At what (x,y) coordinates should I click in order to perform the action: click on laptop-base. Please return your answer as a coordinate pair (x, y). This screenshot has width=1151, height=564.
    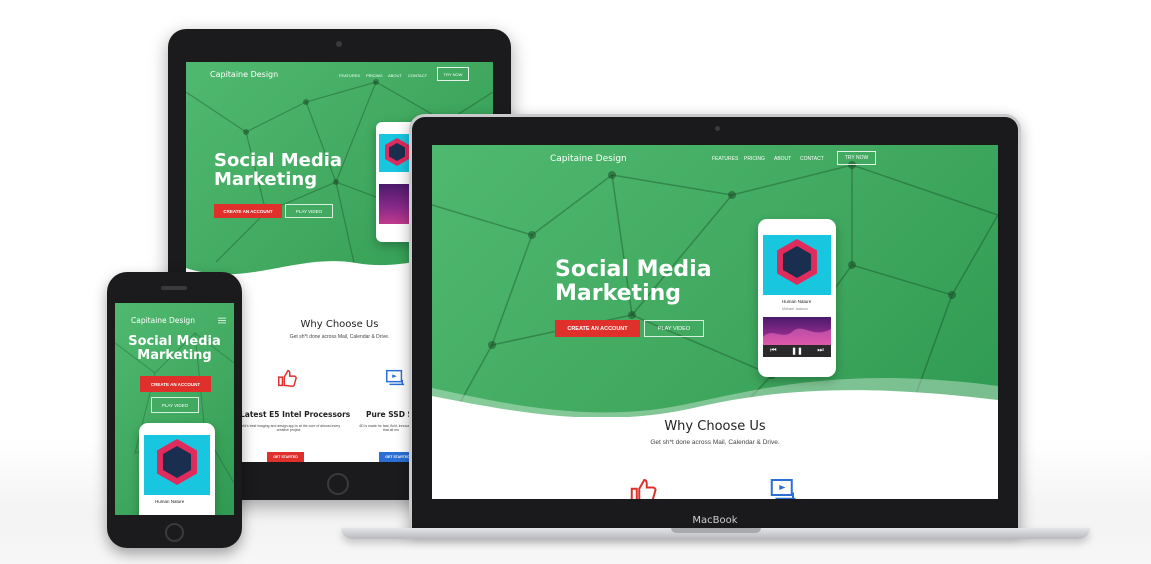
    Looking at the image, I should click on (715, 533).